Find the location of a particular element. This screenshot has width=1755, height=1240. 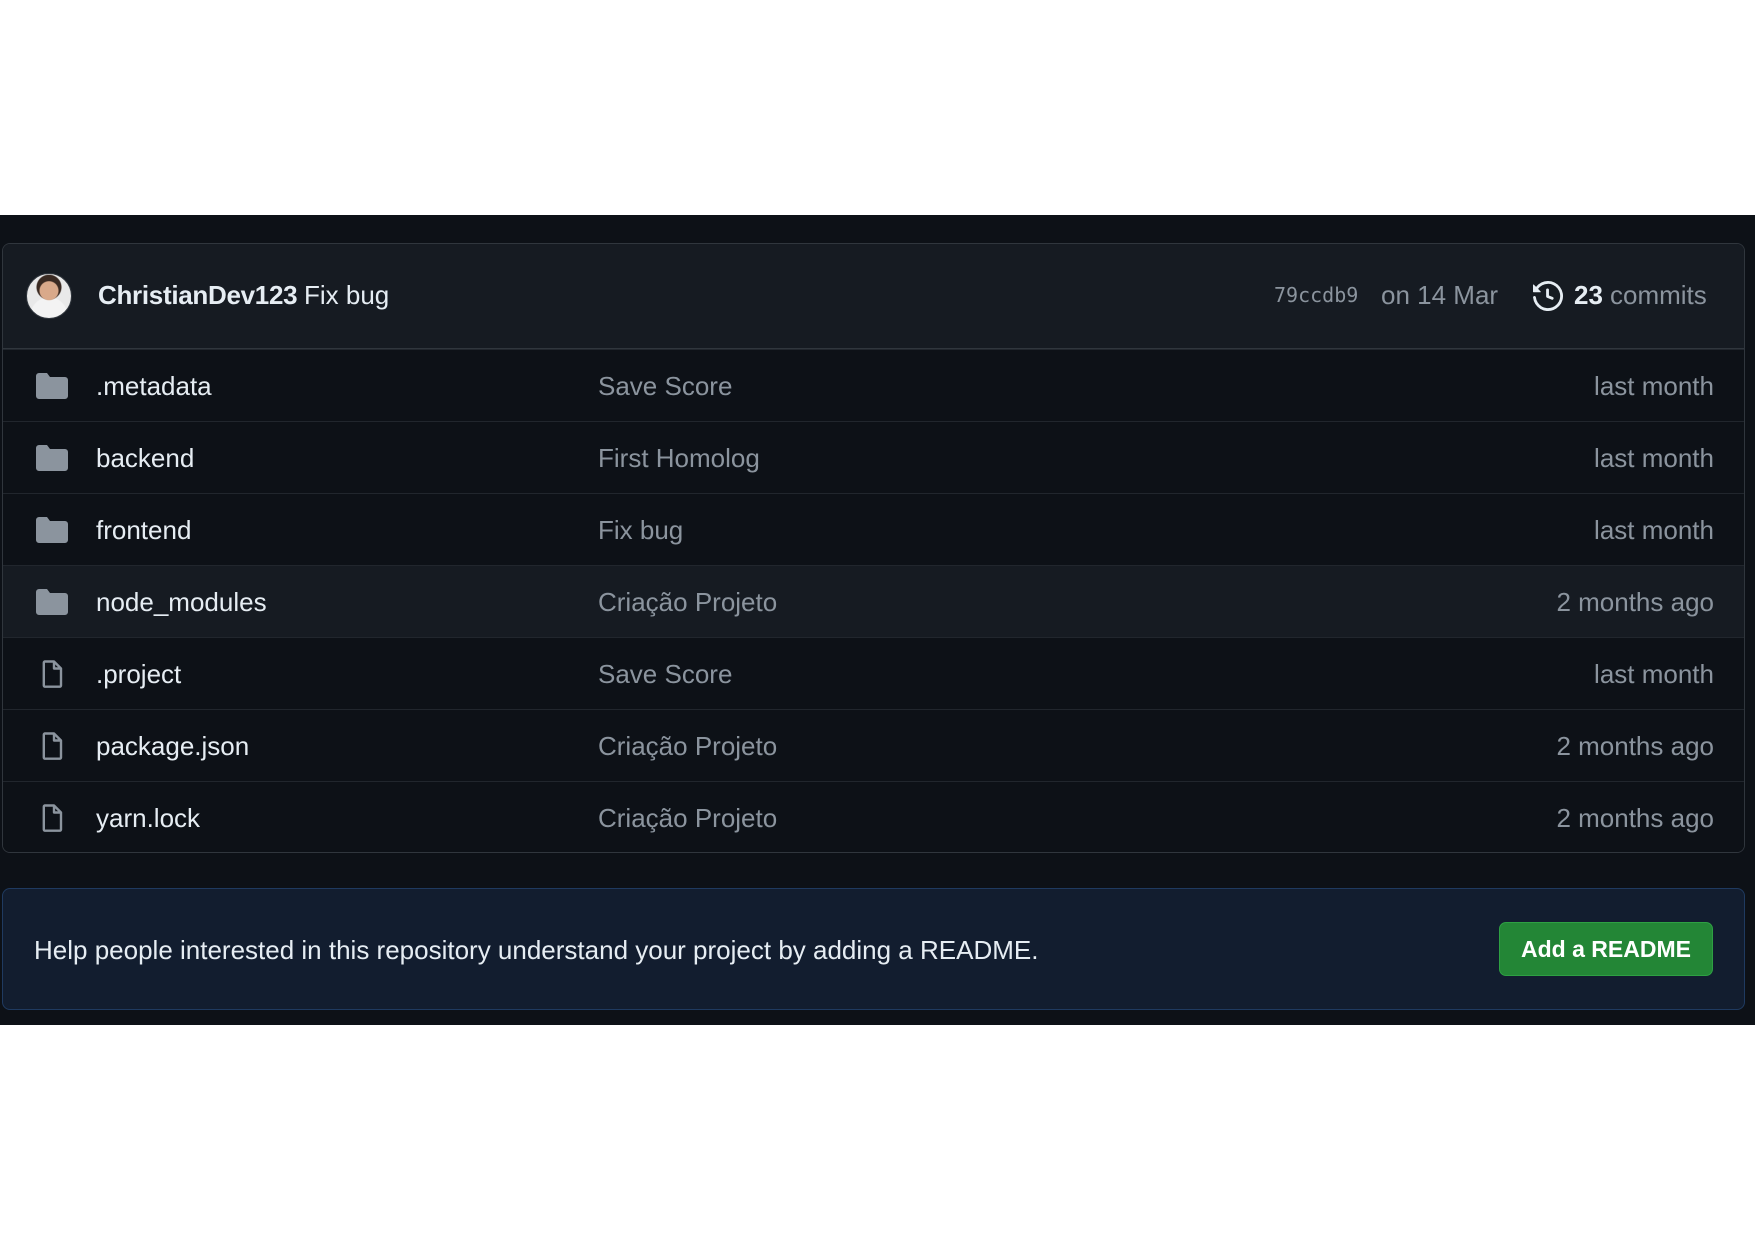

file-name-link: package.json is located at coordinates (172, 746).